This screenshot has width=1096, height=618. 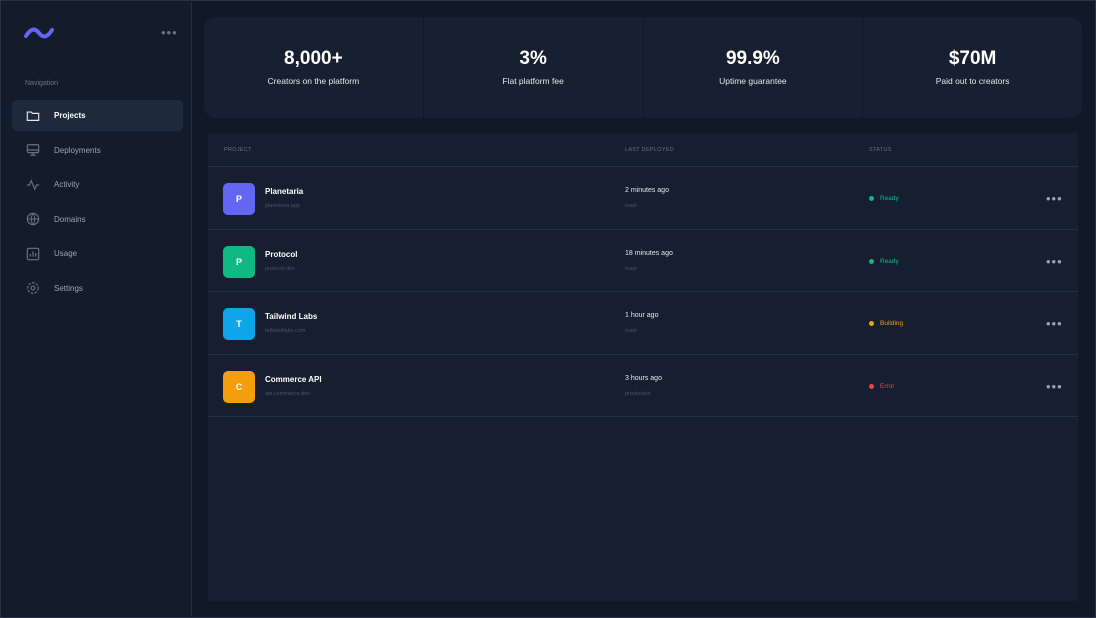 I want to click on project-domain: planetaria.app, so click(x=282, y=206).